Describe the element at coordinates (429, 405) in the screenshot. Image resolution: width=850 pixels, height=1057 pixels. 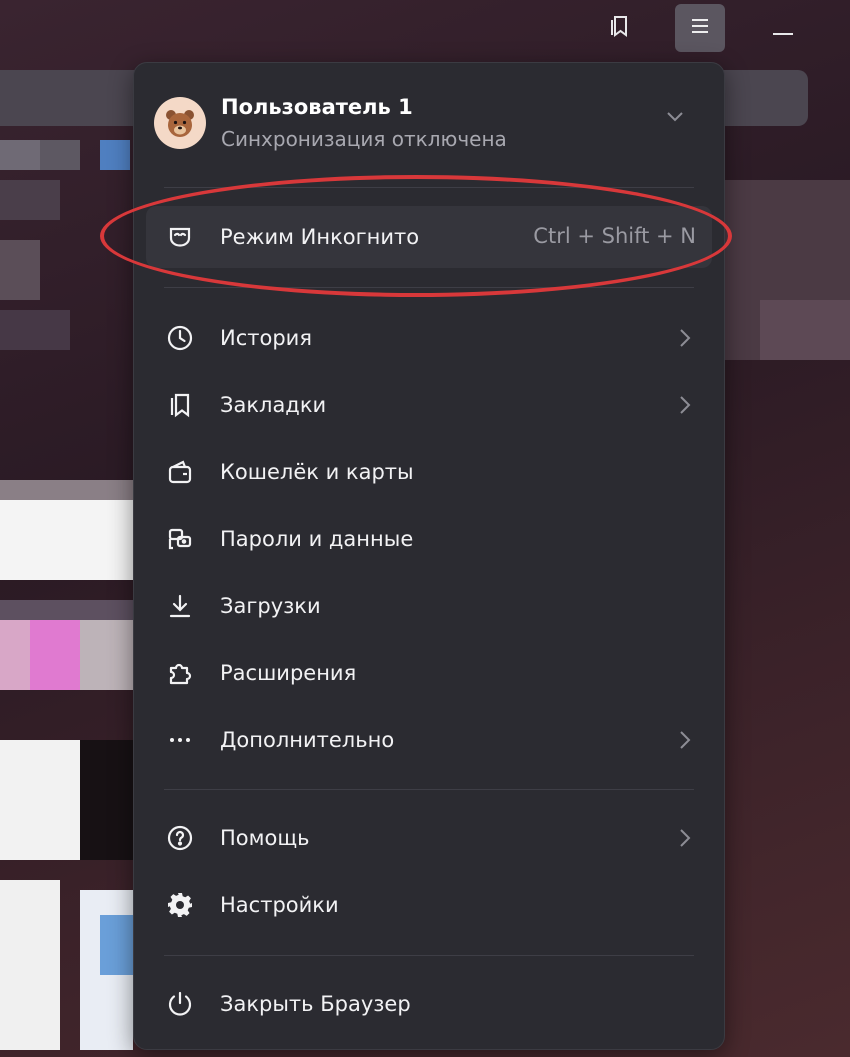
I see `menu-item-bookmarks: Закладки` at that location.